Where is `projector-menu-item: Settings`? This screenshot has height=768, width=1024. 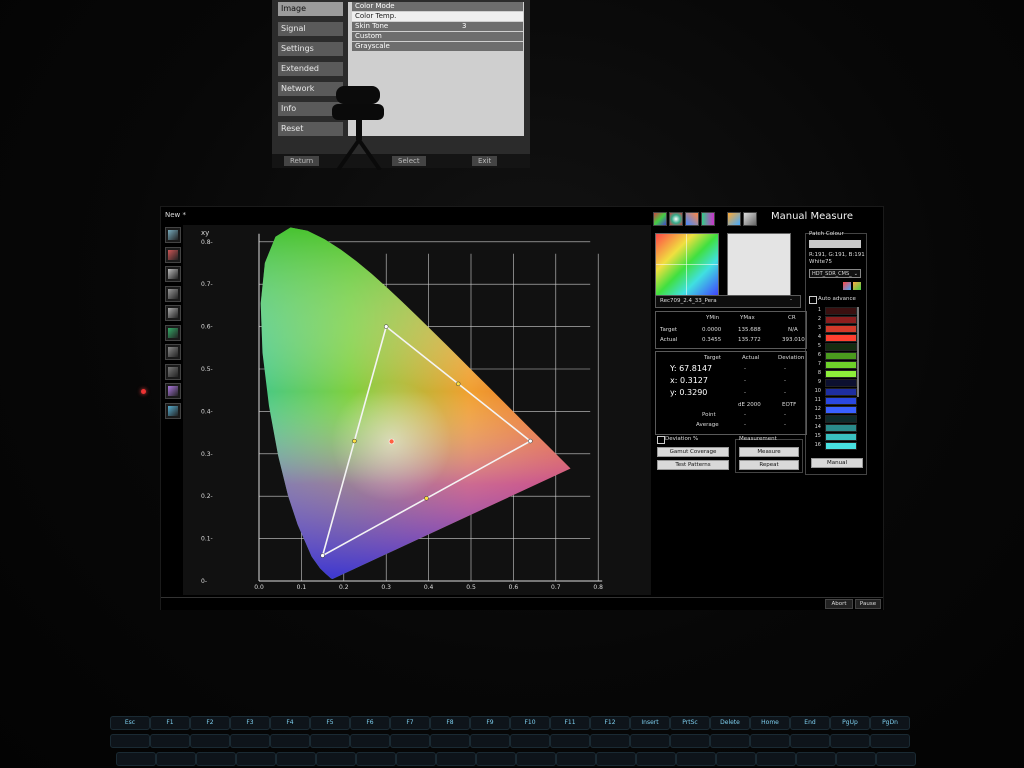
projector-menu-item: Settings is located at coordinates (310, 49).